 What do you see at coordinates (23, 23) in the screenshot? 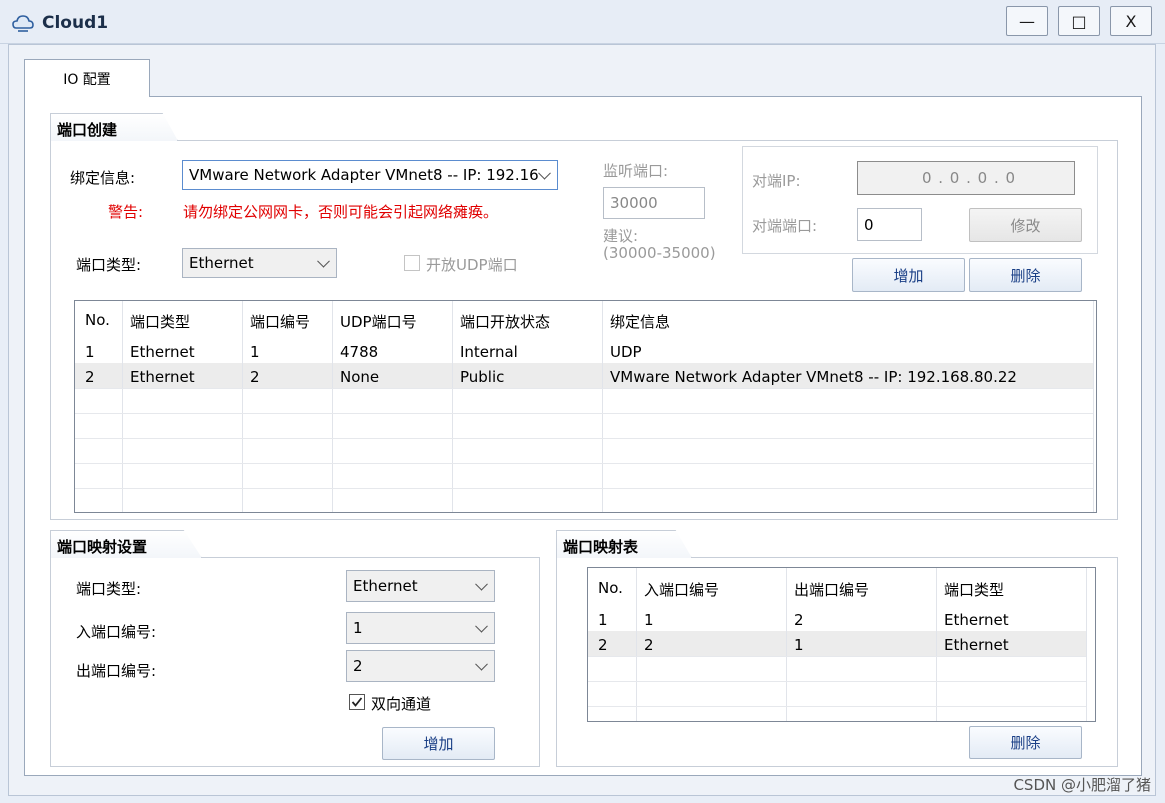
I see `cloud-app-icon` at bounding box center [23, 23].